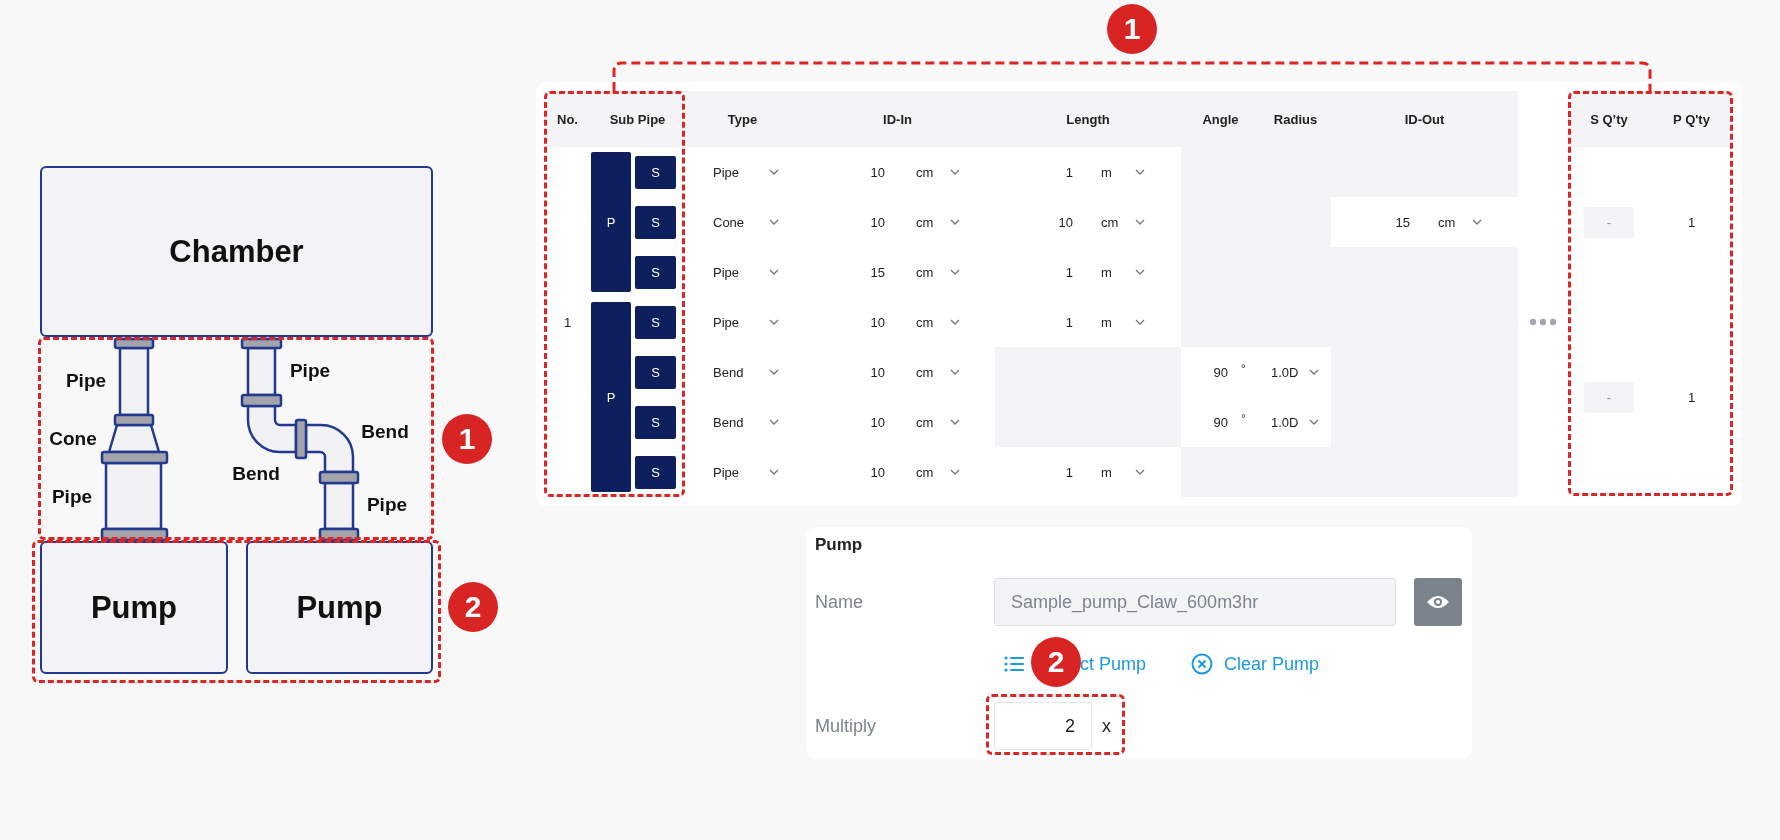 This screenshot has width=1780, height=840. Describe the element at coordinates (1088, 119) in the screenshot. I see `column-header: Length` at that location.